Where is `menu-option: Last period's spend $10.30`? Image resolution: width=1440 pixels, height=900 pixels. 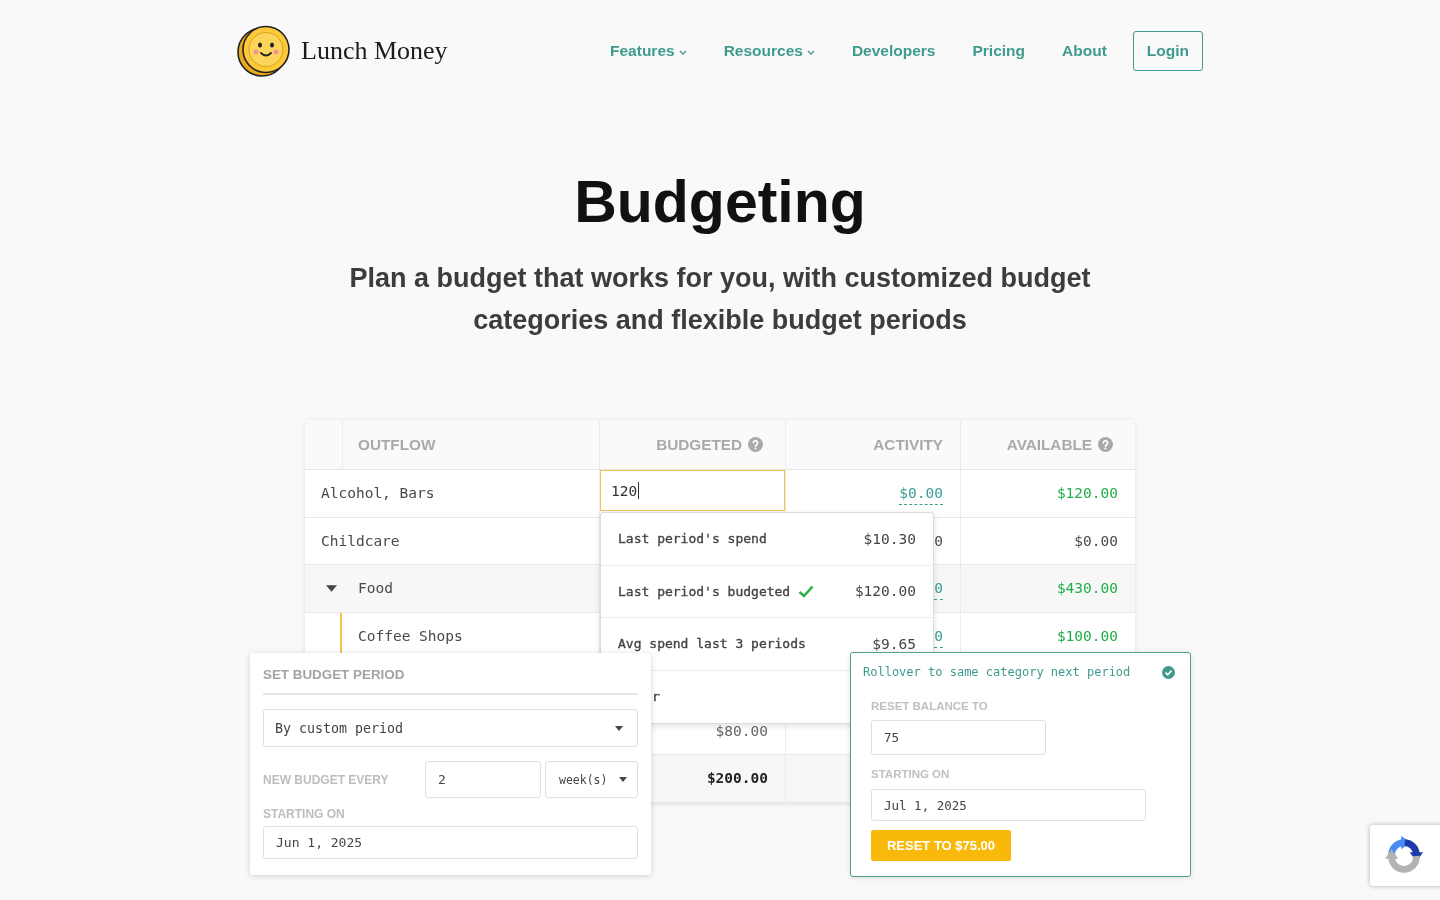
menu-option: Last period's spend $10.30 is located at coordinates (767, 539).